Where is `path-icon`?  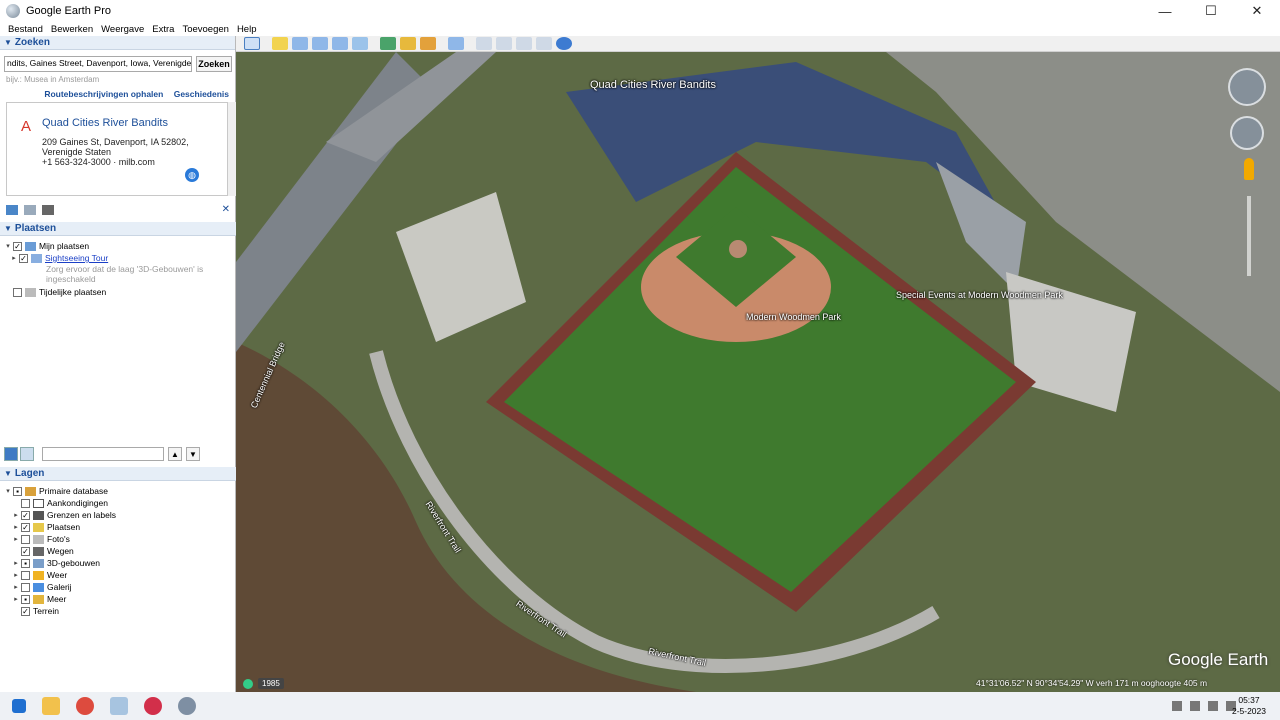 path-icon is located at coordinates (320, 43).